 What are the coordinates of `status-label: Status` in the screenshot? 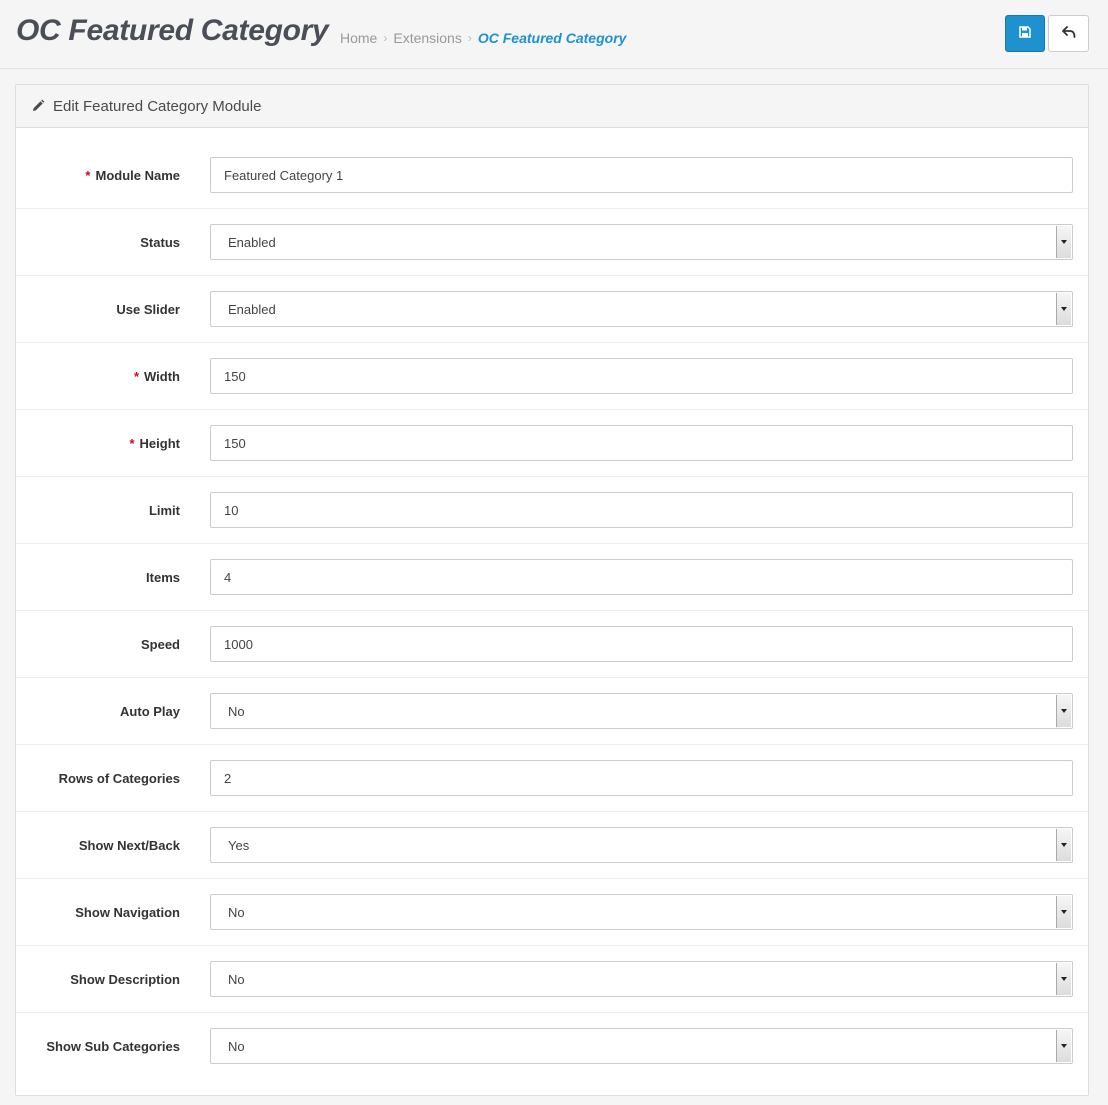 It's located at (160, 242).